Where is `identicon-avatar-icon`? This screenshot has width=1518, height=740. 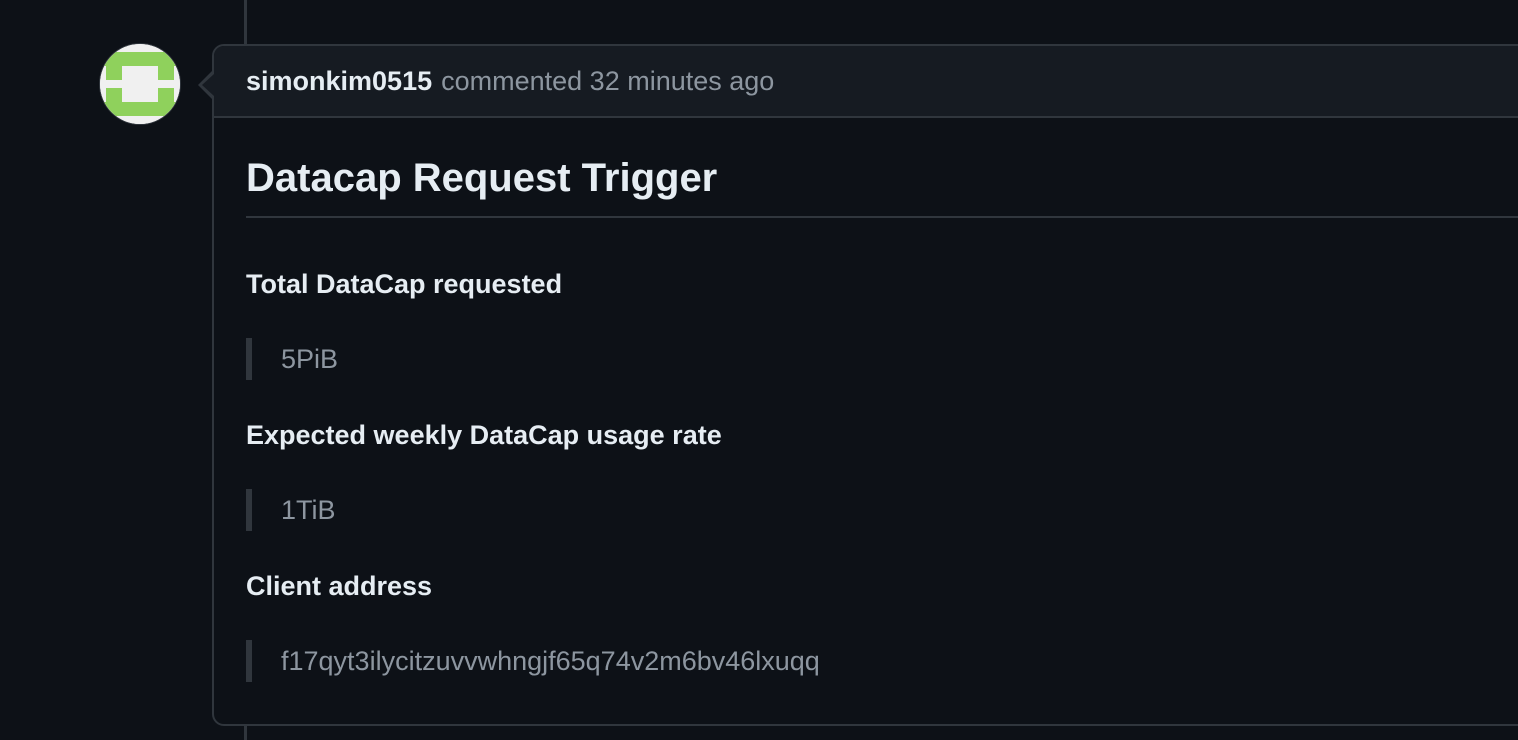 identicon-avatar-icon is located at coordinates (140, 84).